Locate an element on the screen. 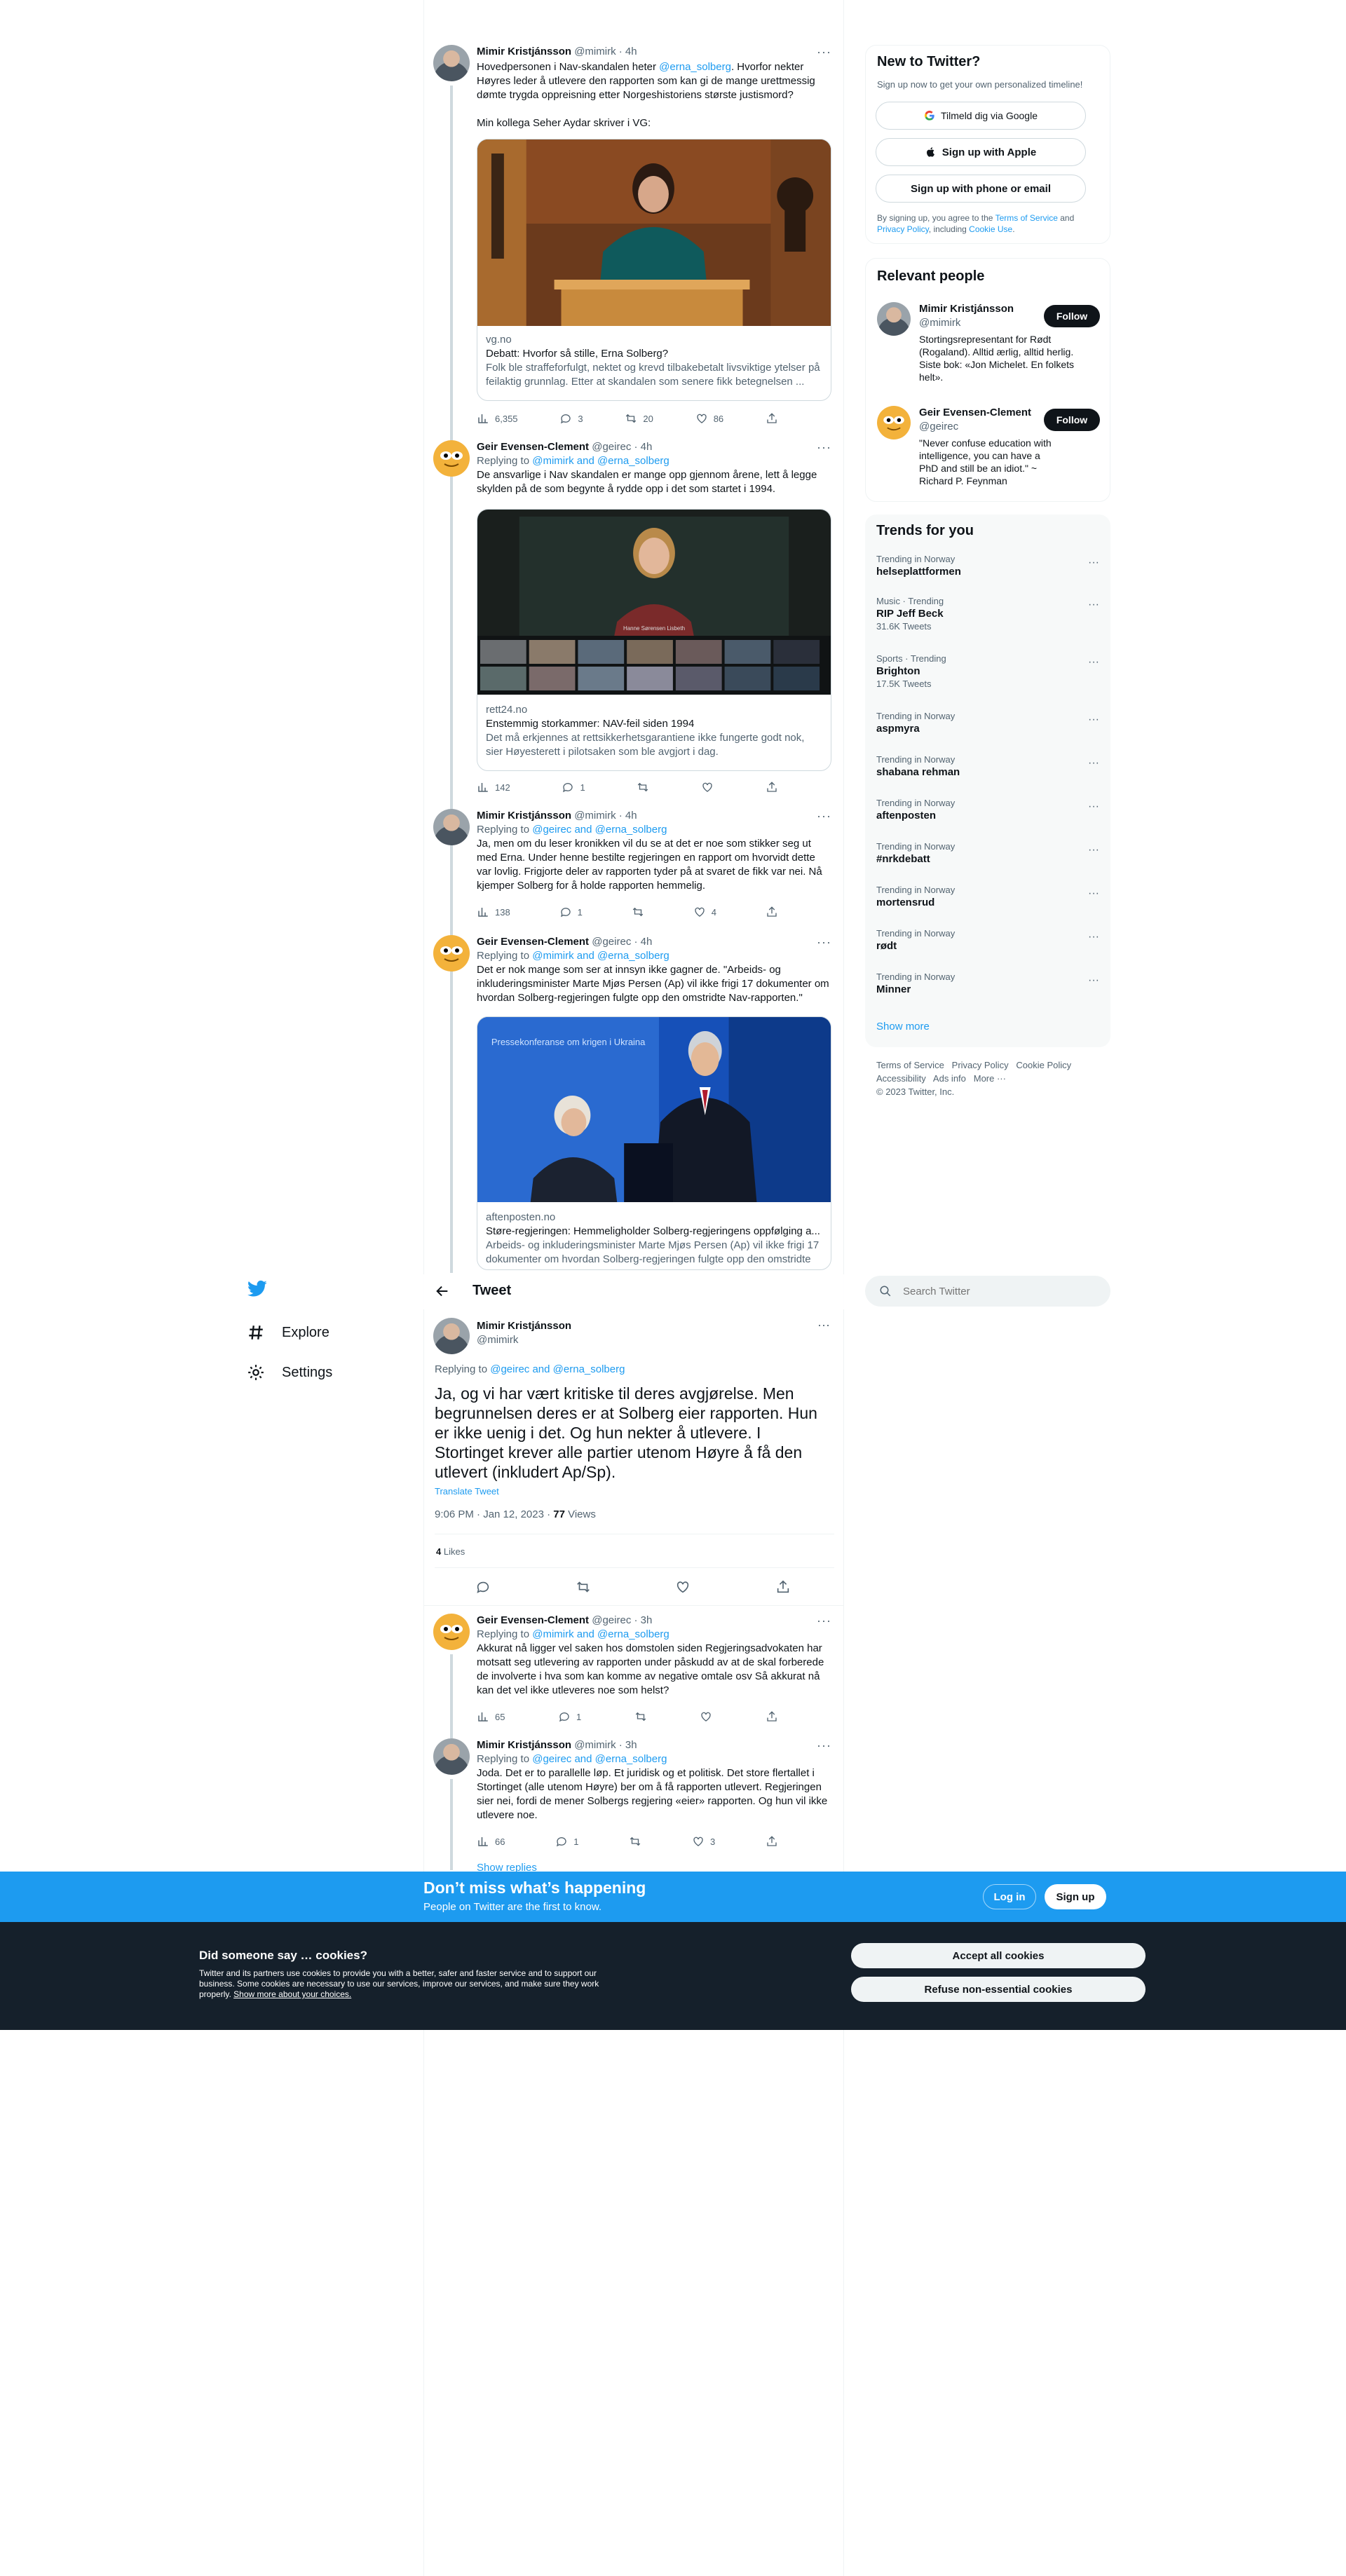  retweet-button: 20 is located at coordinates (639, 419).